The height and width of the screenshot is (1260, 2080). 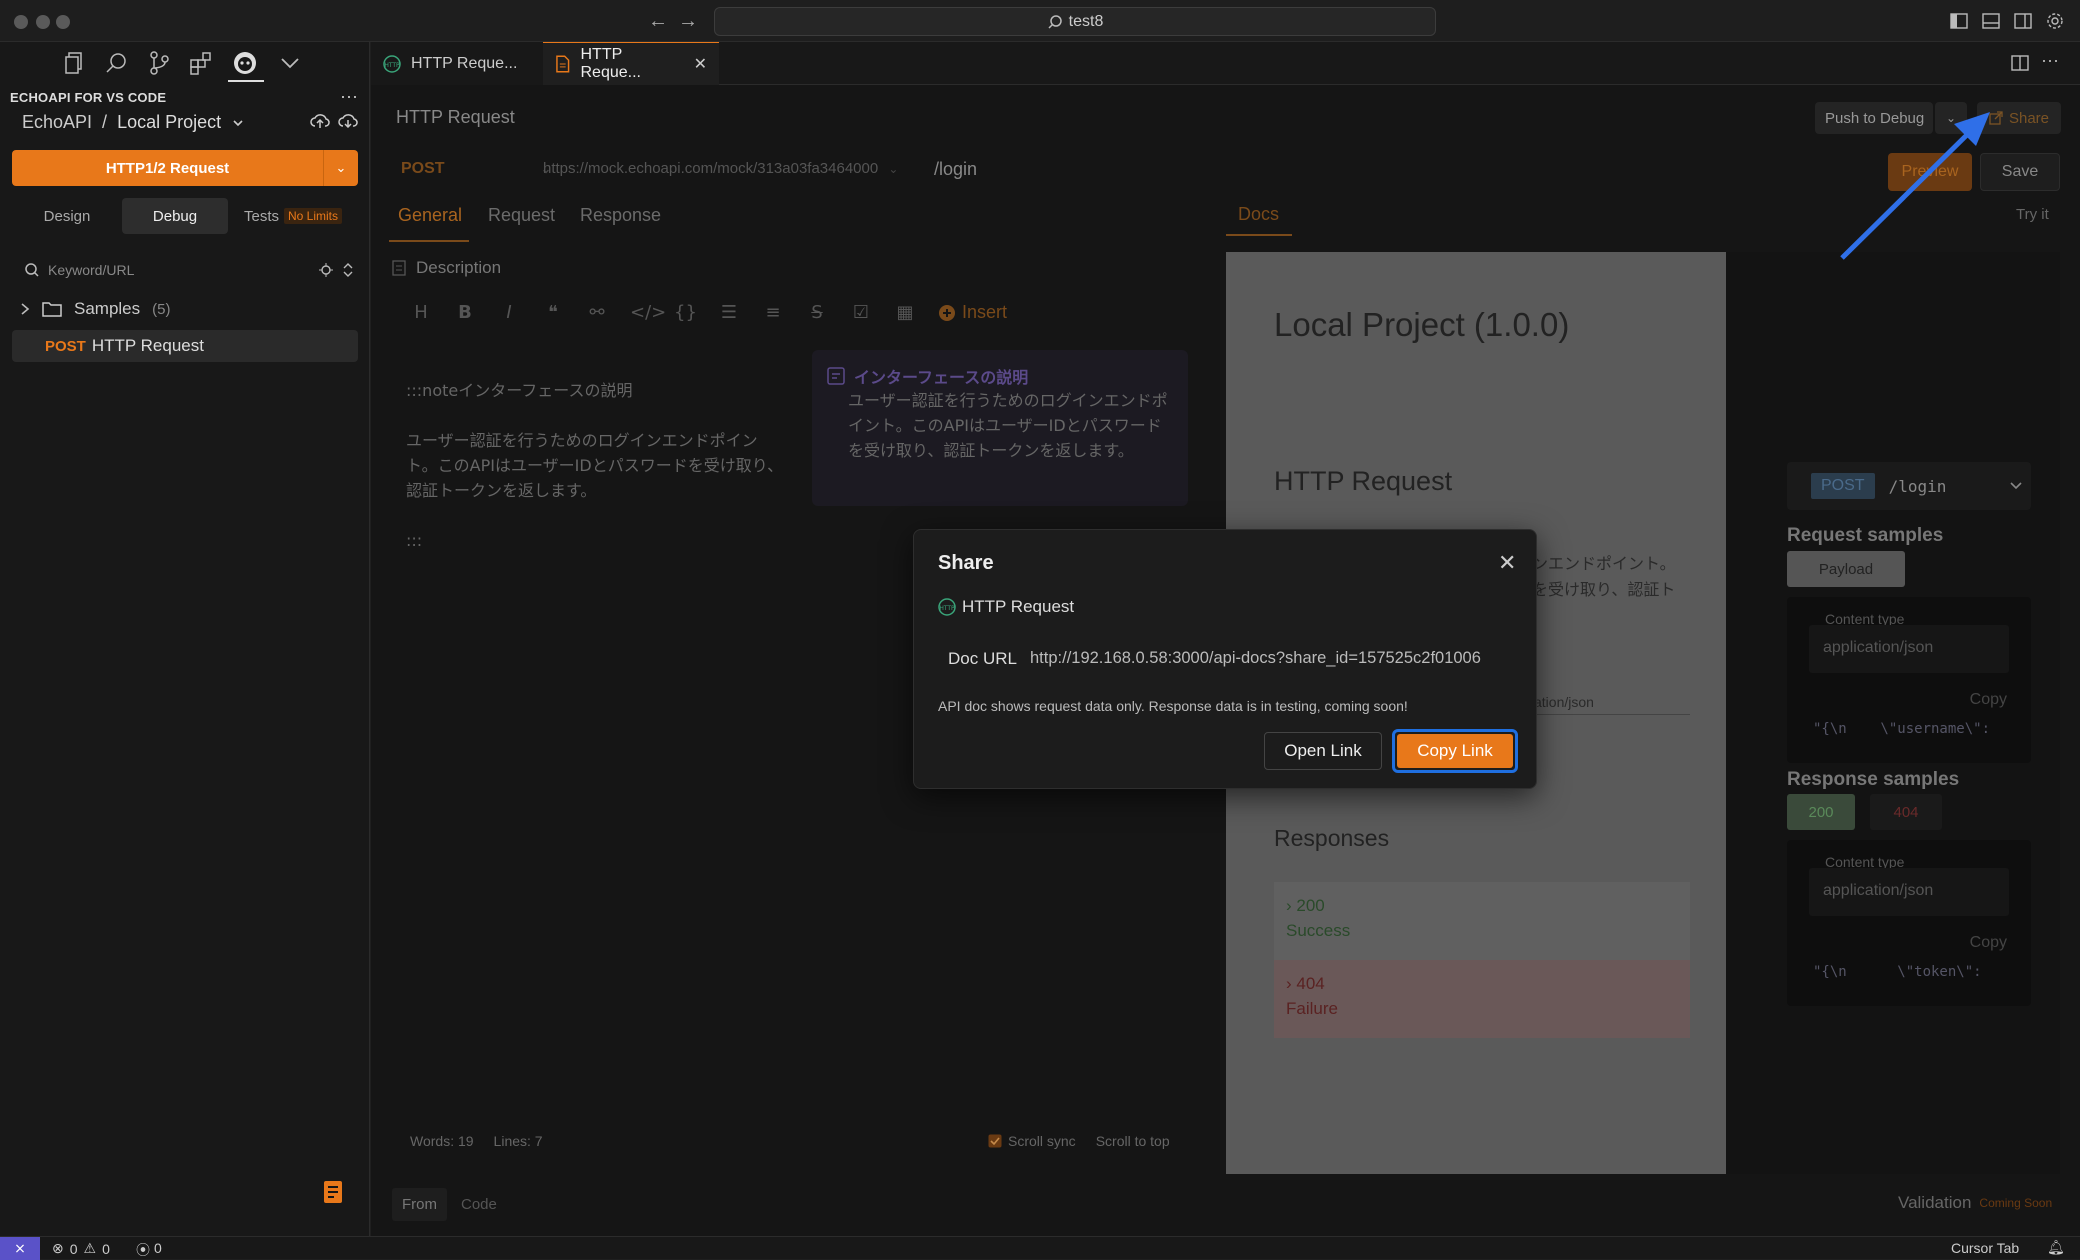 What do you see at coordinates (349, 96) in the screenshot?
I see `more-actions-icon: ···` at bounding box center [349, 96].